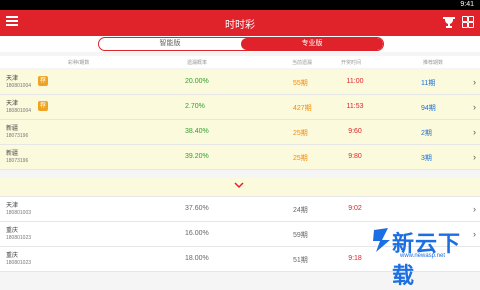 This screenshot has width=480, height=290. What do you see at coordinates (240, 107) in the screenshot?
I see `table-row: 天津 180801004 荐 2.70% 427期 11:53 94期 ›` at bounding box center [240, 107].